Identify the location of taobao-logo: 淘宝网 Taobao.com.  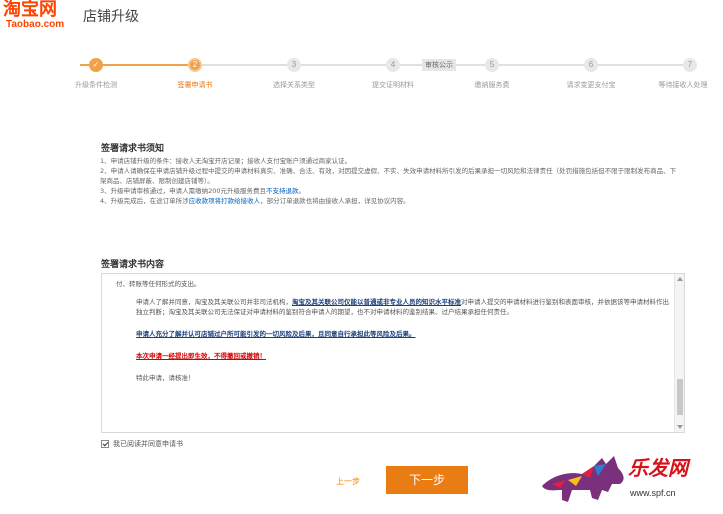
(33, 15).